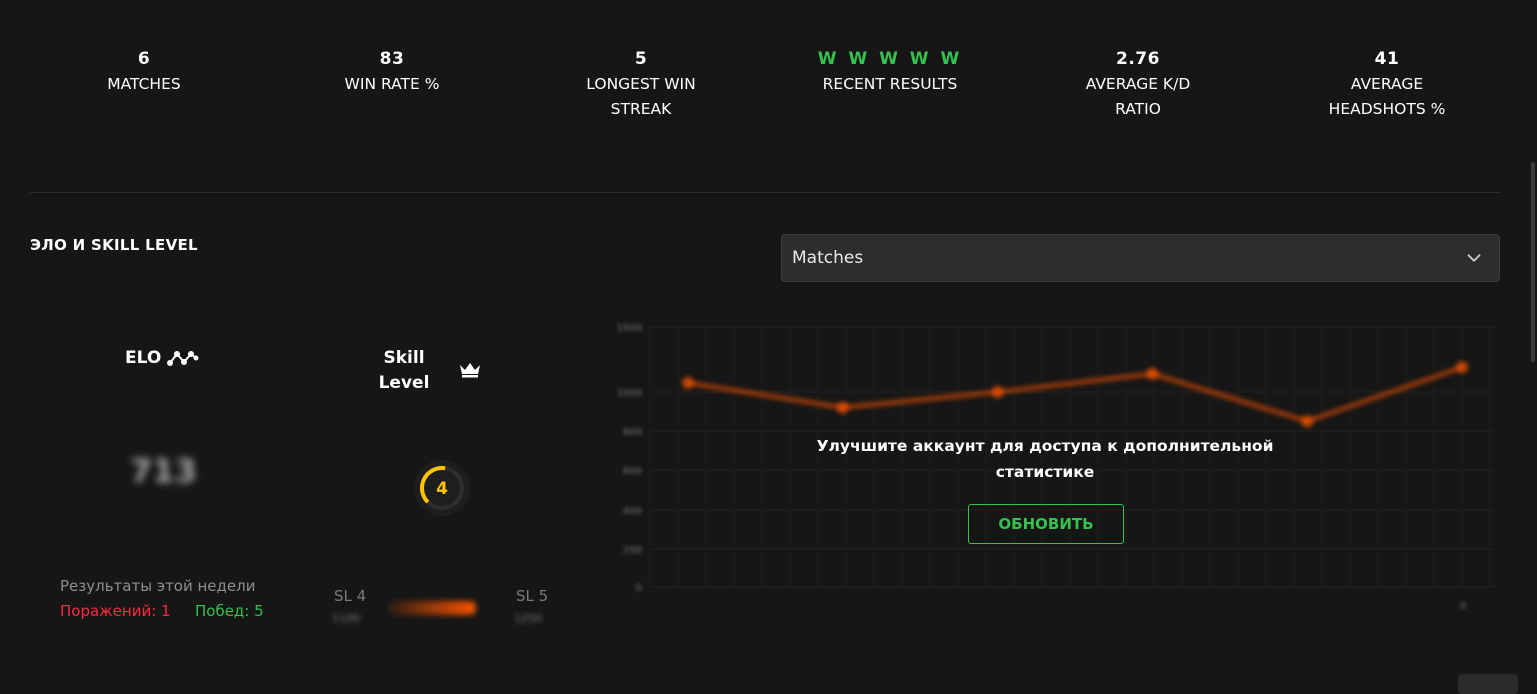  What do you see at coordinates (890, 84) in the screenshot?
I see `stat-label: RECENT RESULTS` at bounding box center [890, 84].